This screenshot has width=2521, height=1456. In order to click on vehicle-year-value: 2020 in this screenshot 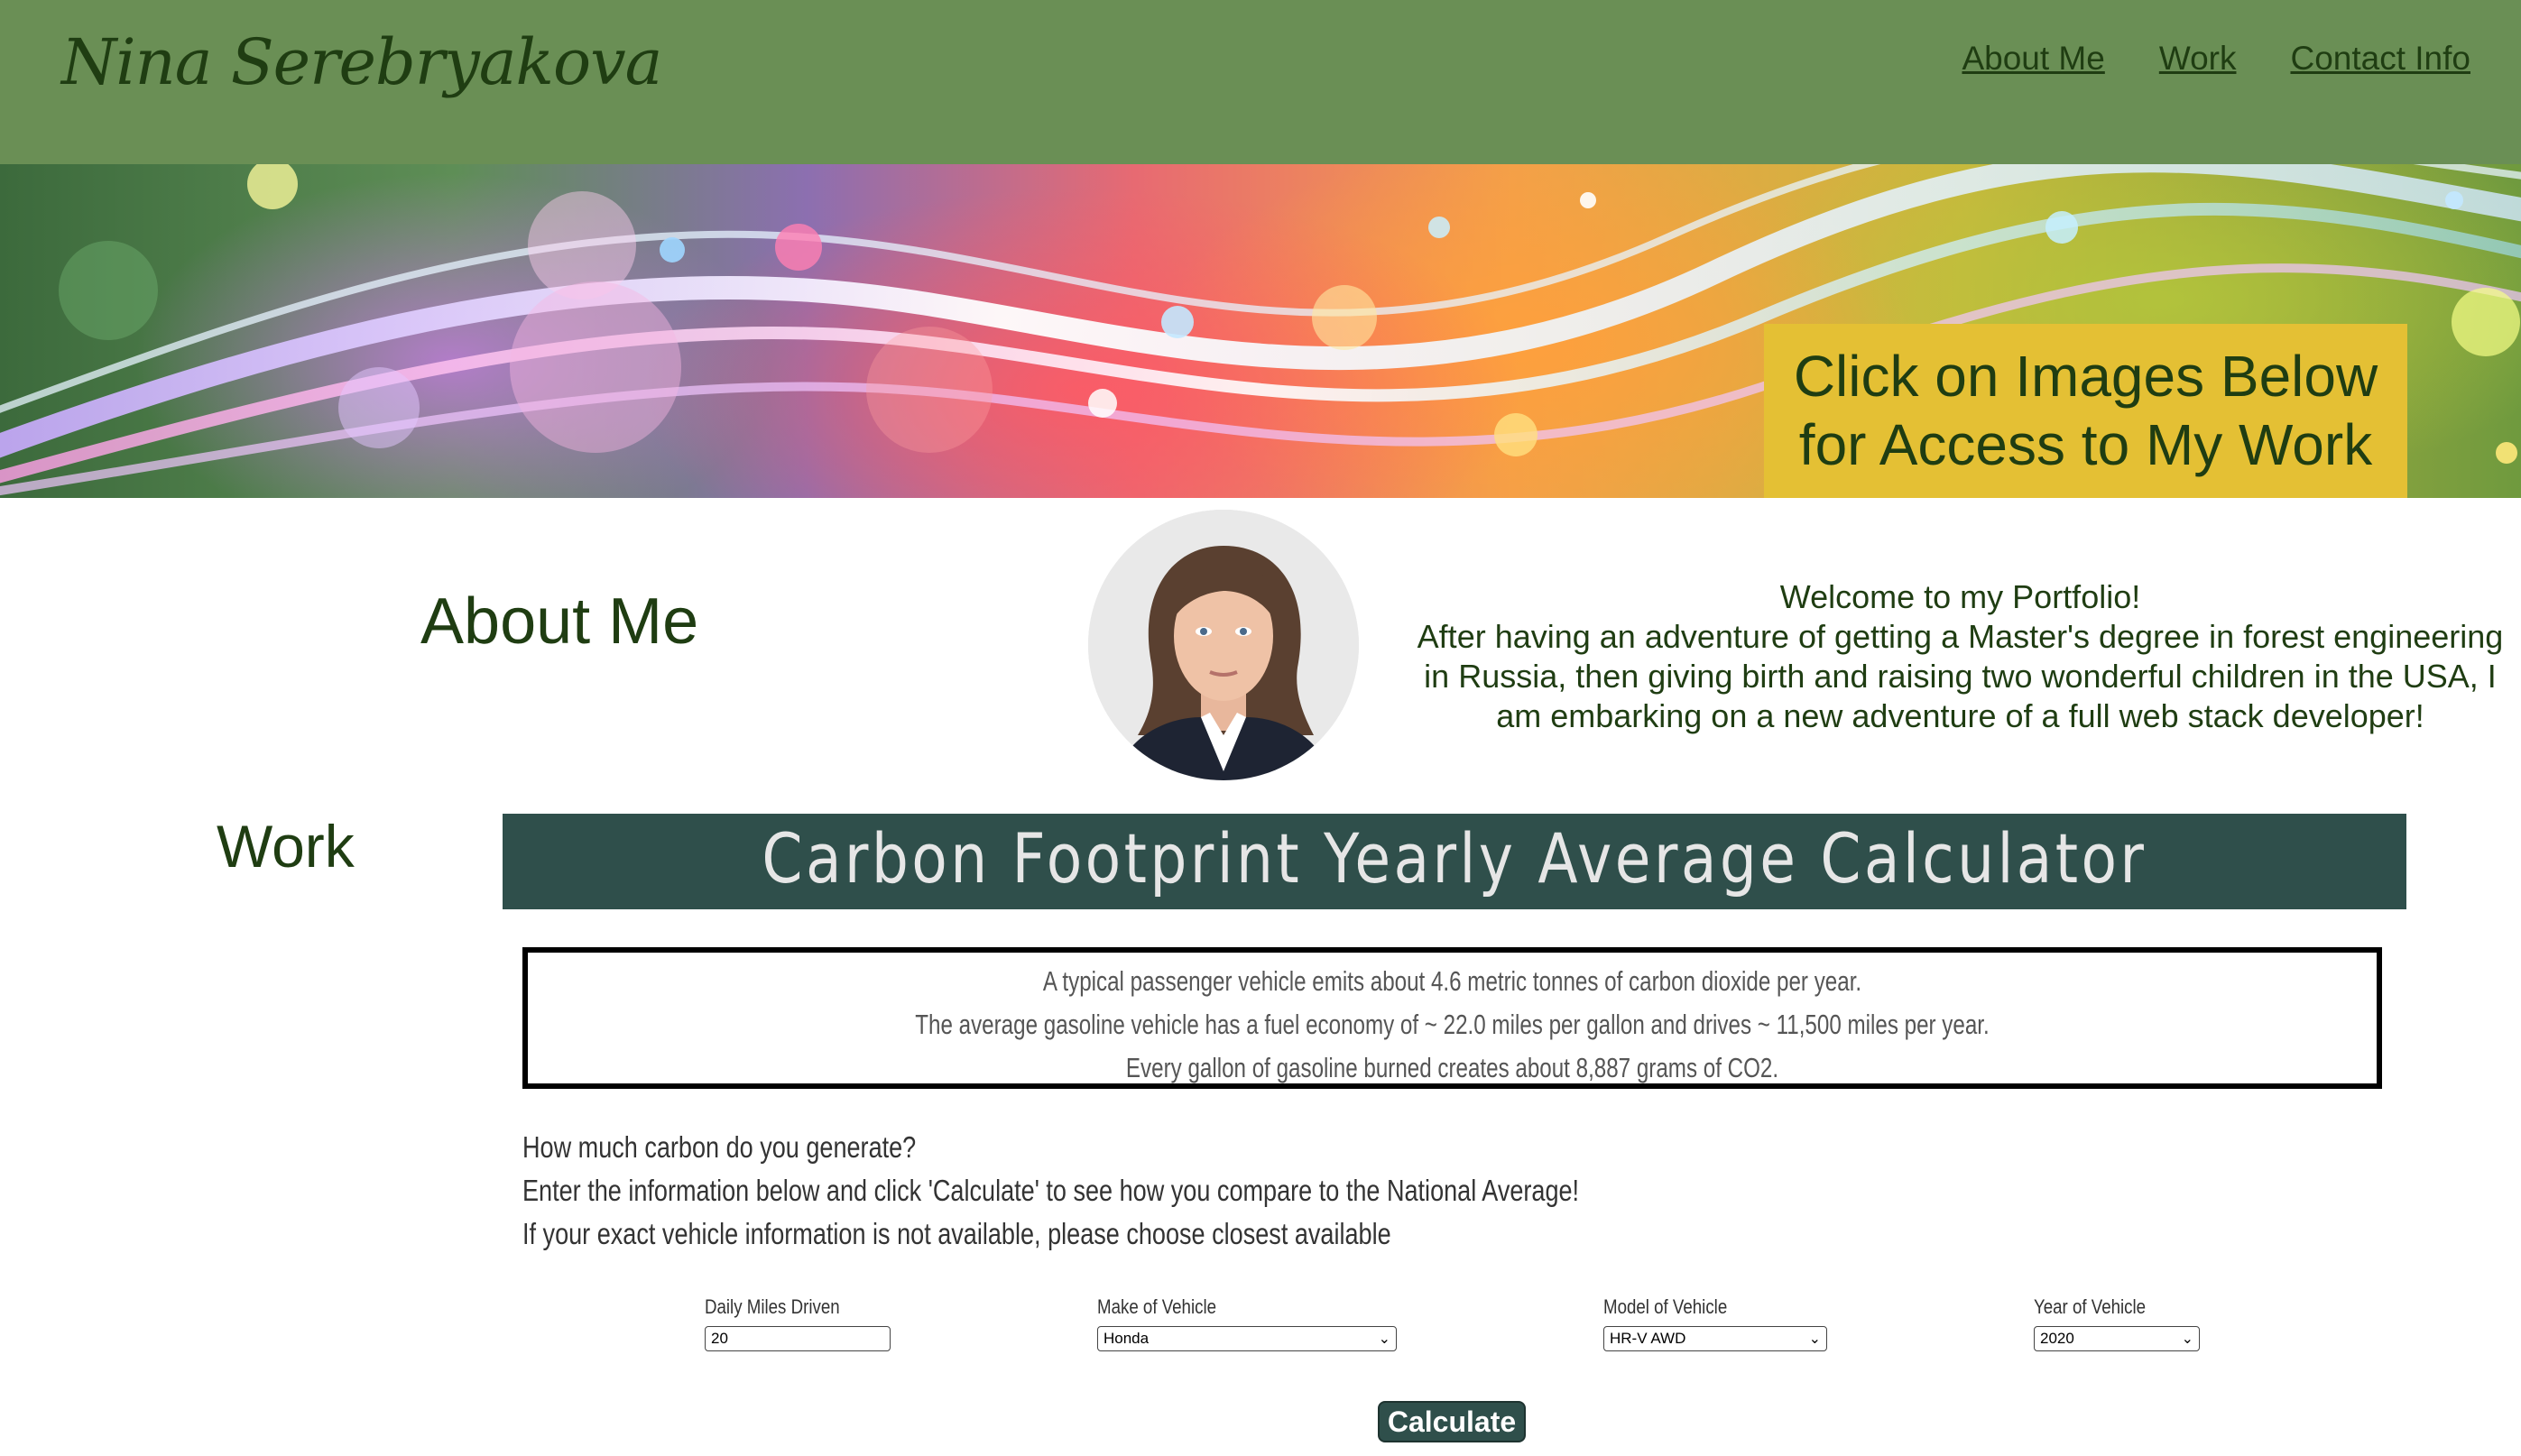, I will do `click(2057, 1338)`.